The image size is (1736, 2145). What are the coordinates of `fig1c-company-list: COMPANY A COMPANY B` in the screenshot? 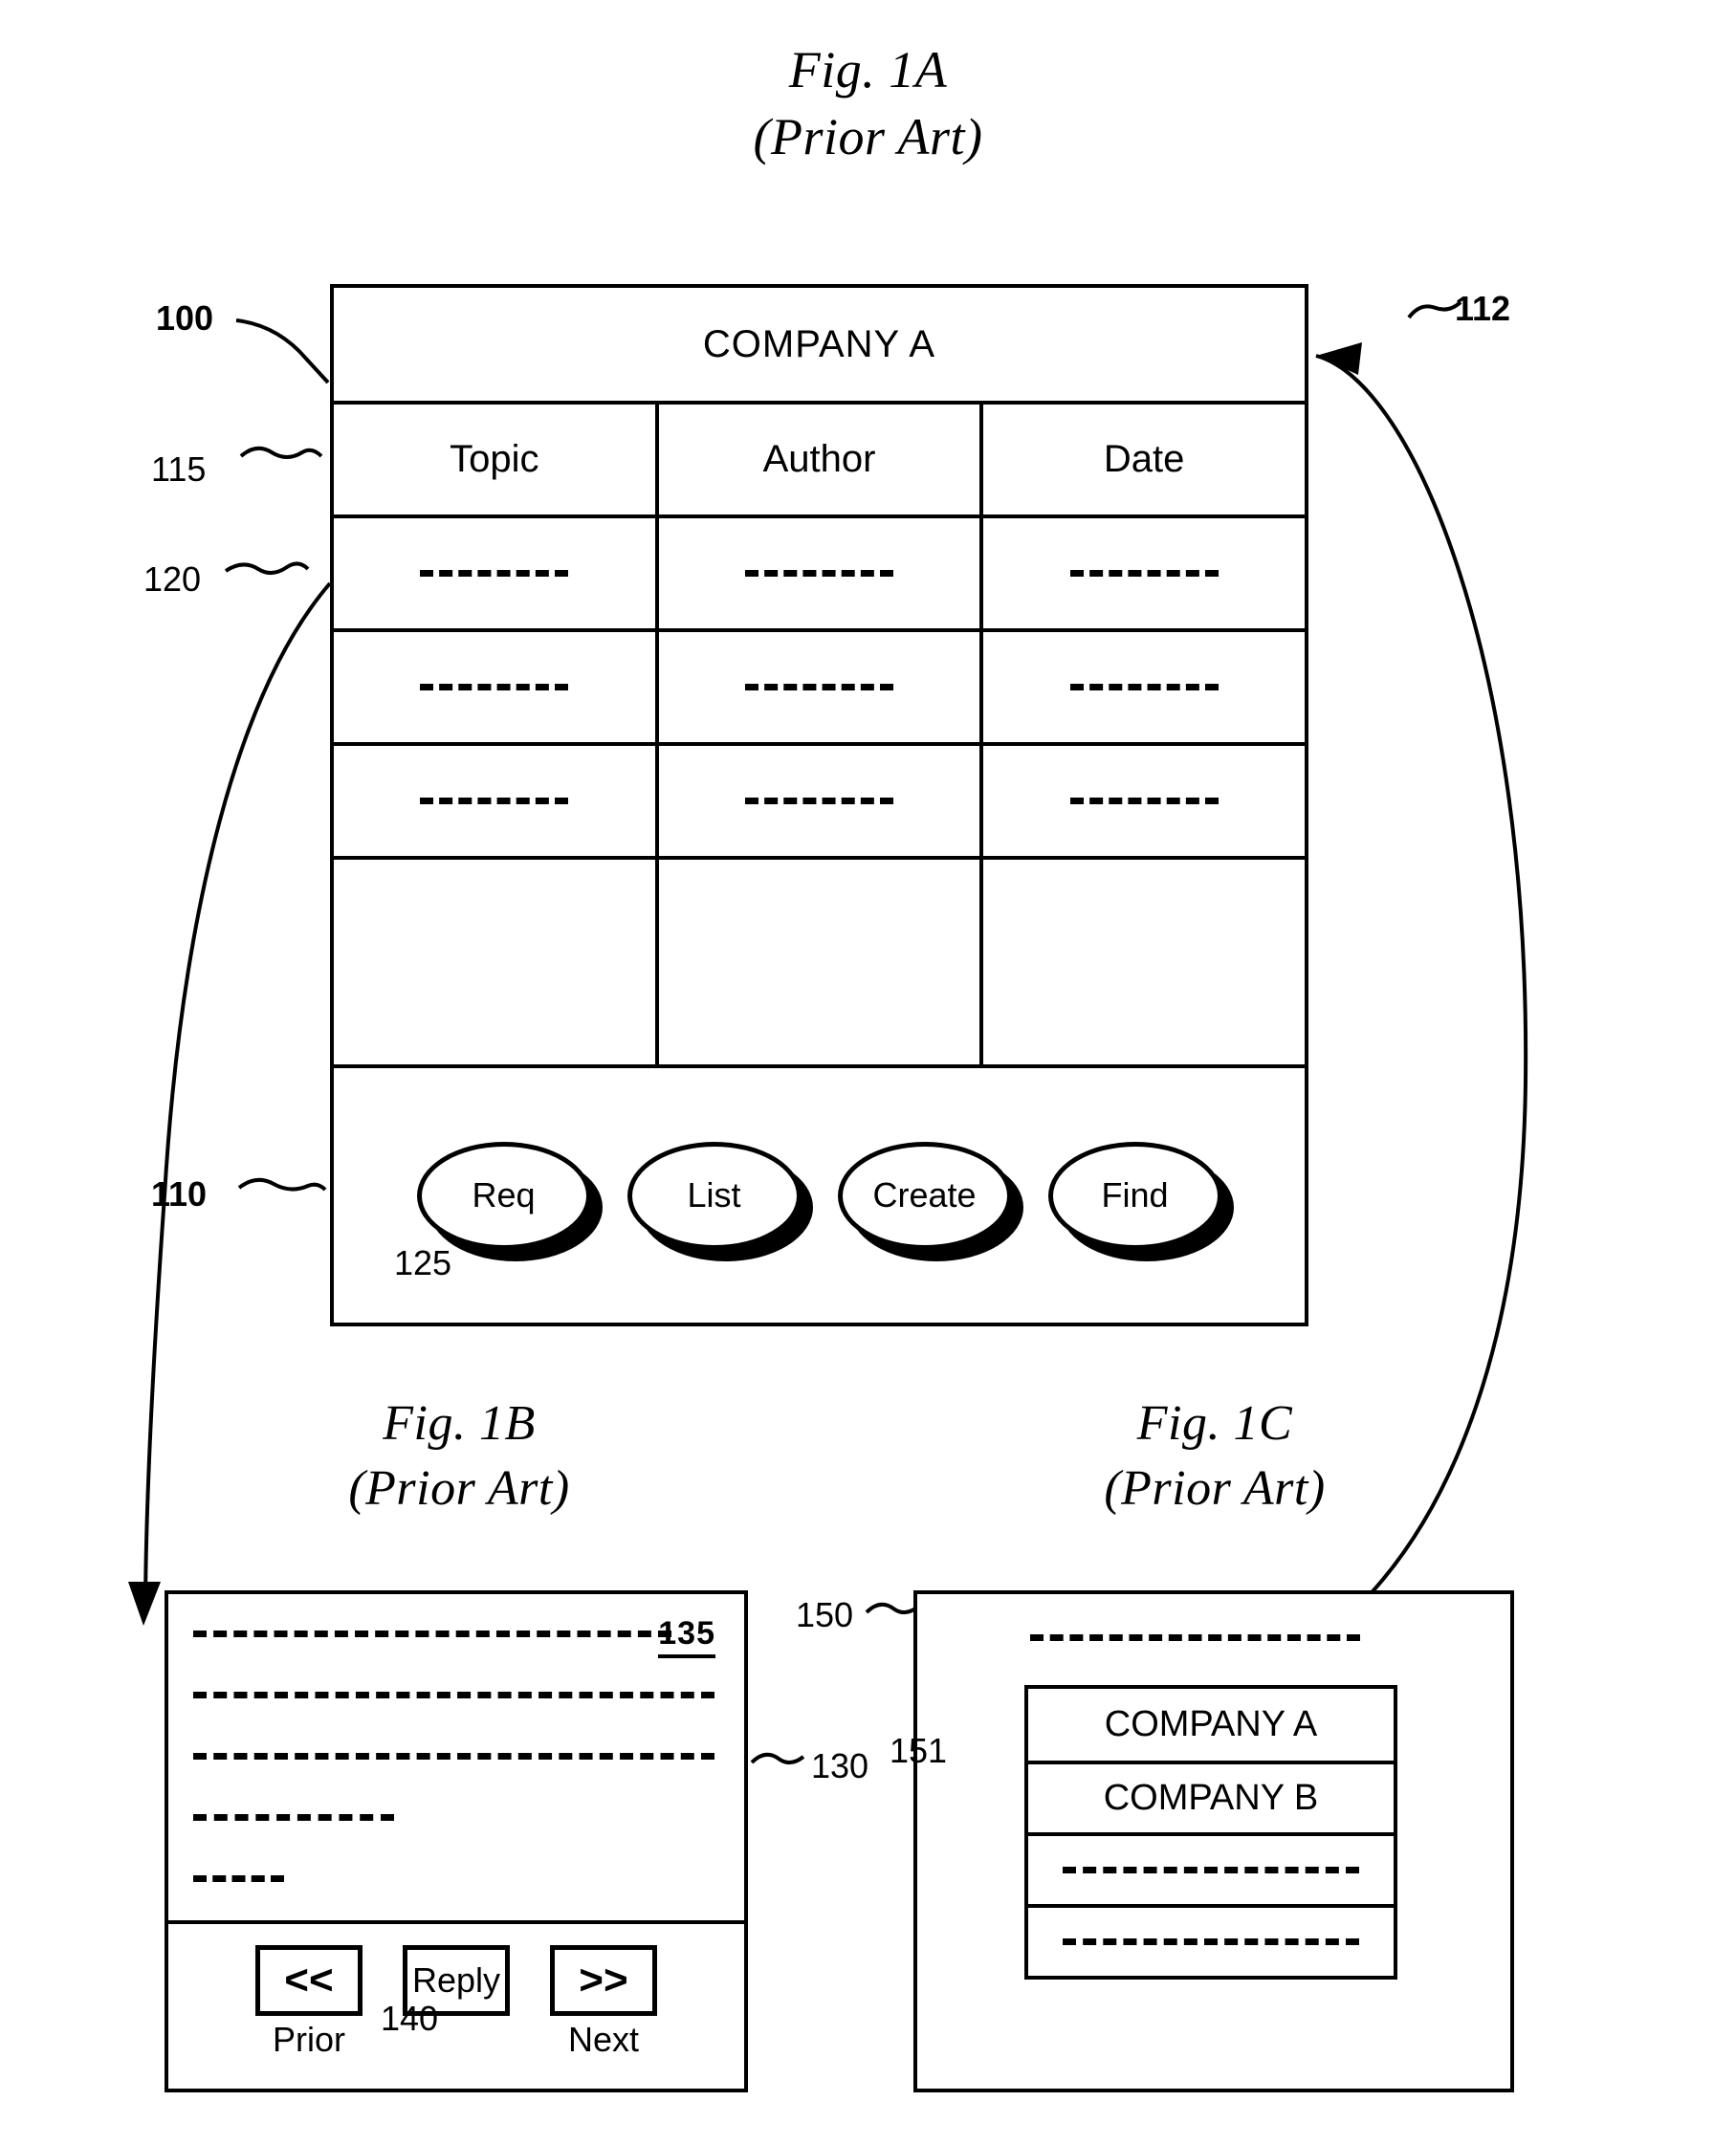 It's located at (1210, 1832).